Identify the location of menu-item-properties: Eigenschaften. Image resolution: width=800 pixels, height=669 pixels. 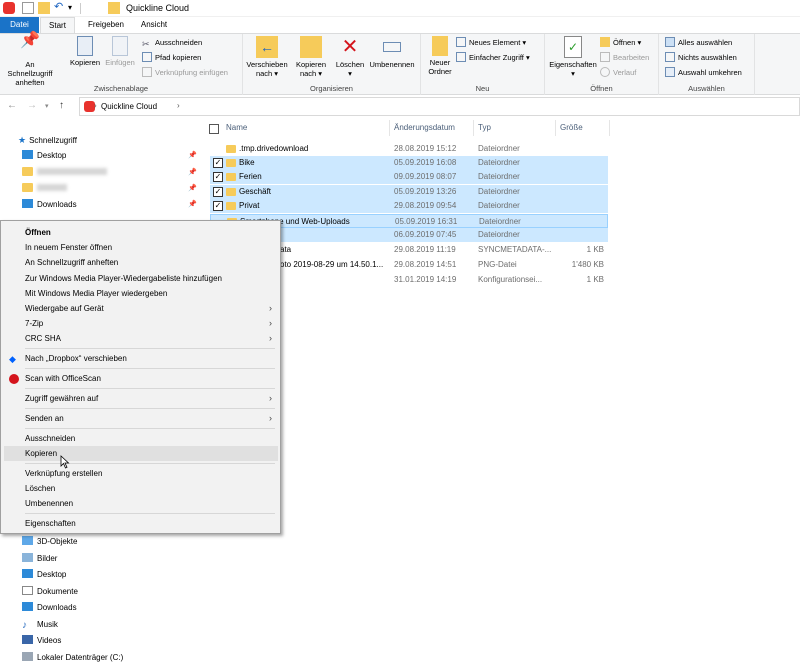
(141, 523).